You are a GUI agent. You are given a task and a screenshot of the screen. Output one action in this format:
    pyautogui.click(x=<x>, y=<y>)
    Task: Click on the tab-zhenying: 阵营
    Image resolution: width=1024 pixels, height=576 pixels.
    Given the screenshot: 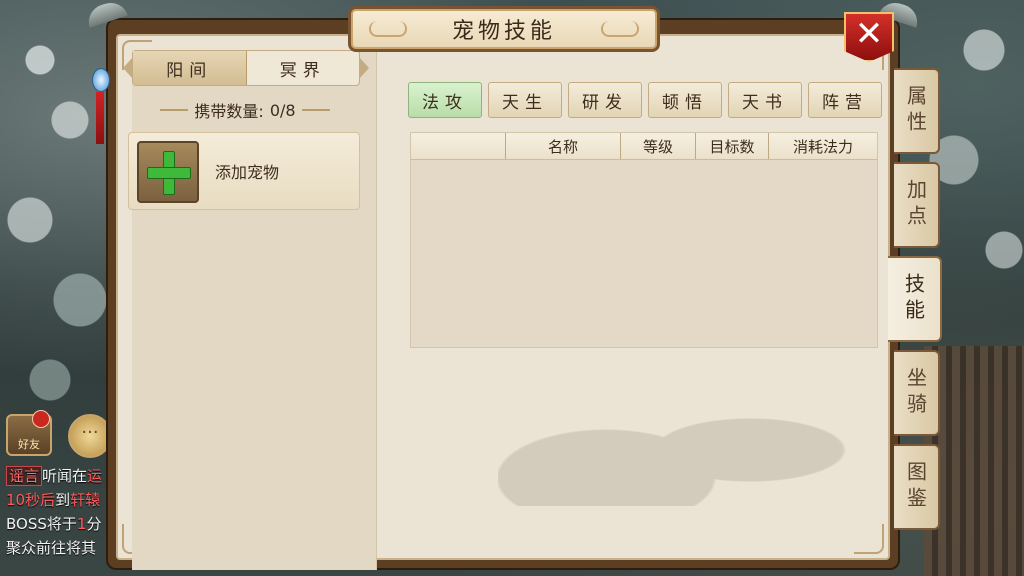 What is the action you would take?
    pyautogui.click(x=845, y=100)
    